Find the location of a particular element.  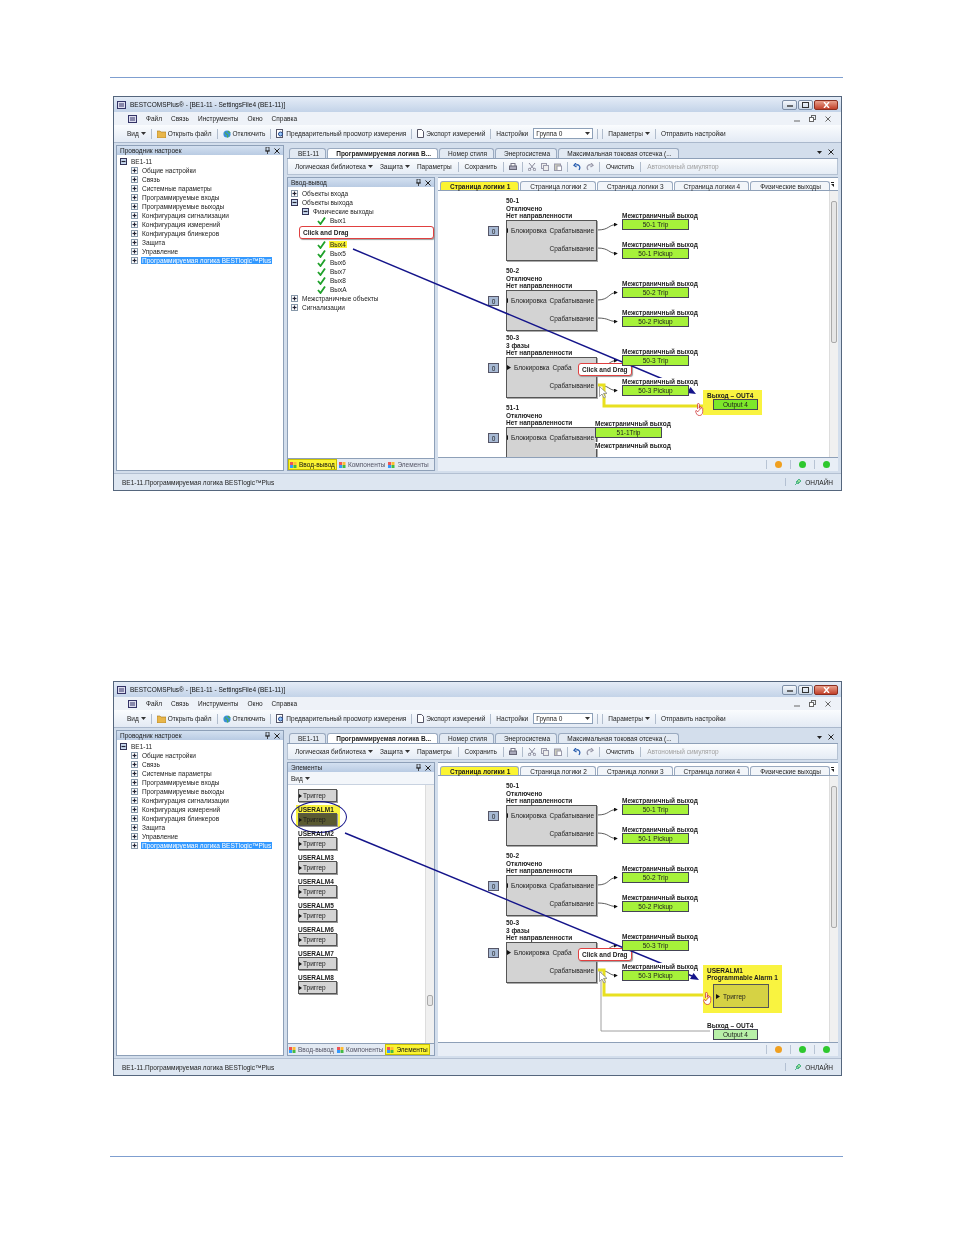

minimize-icon is located at coordinates (789, 104).